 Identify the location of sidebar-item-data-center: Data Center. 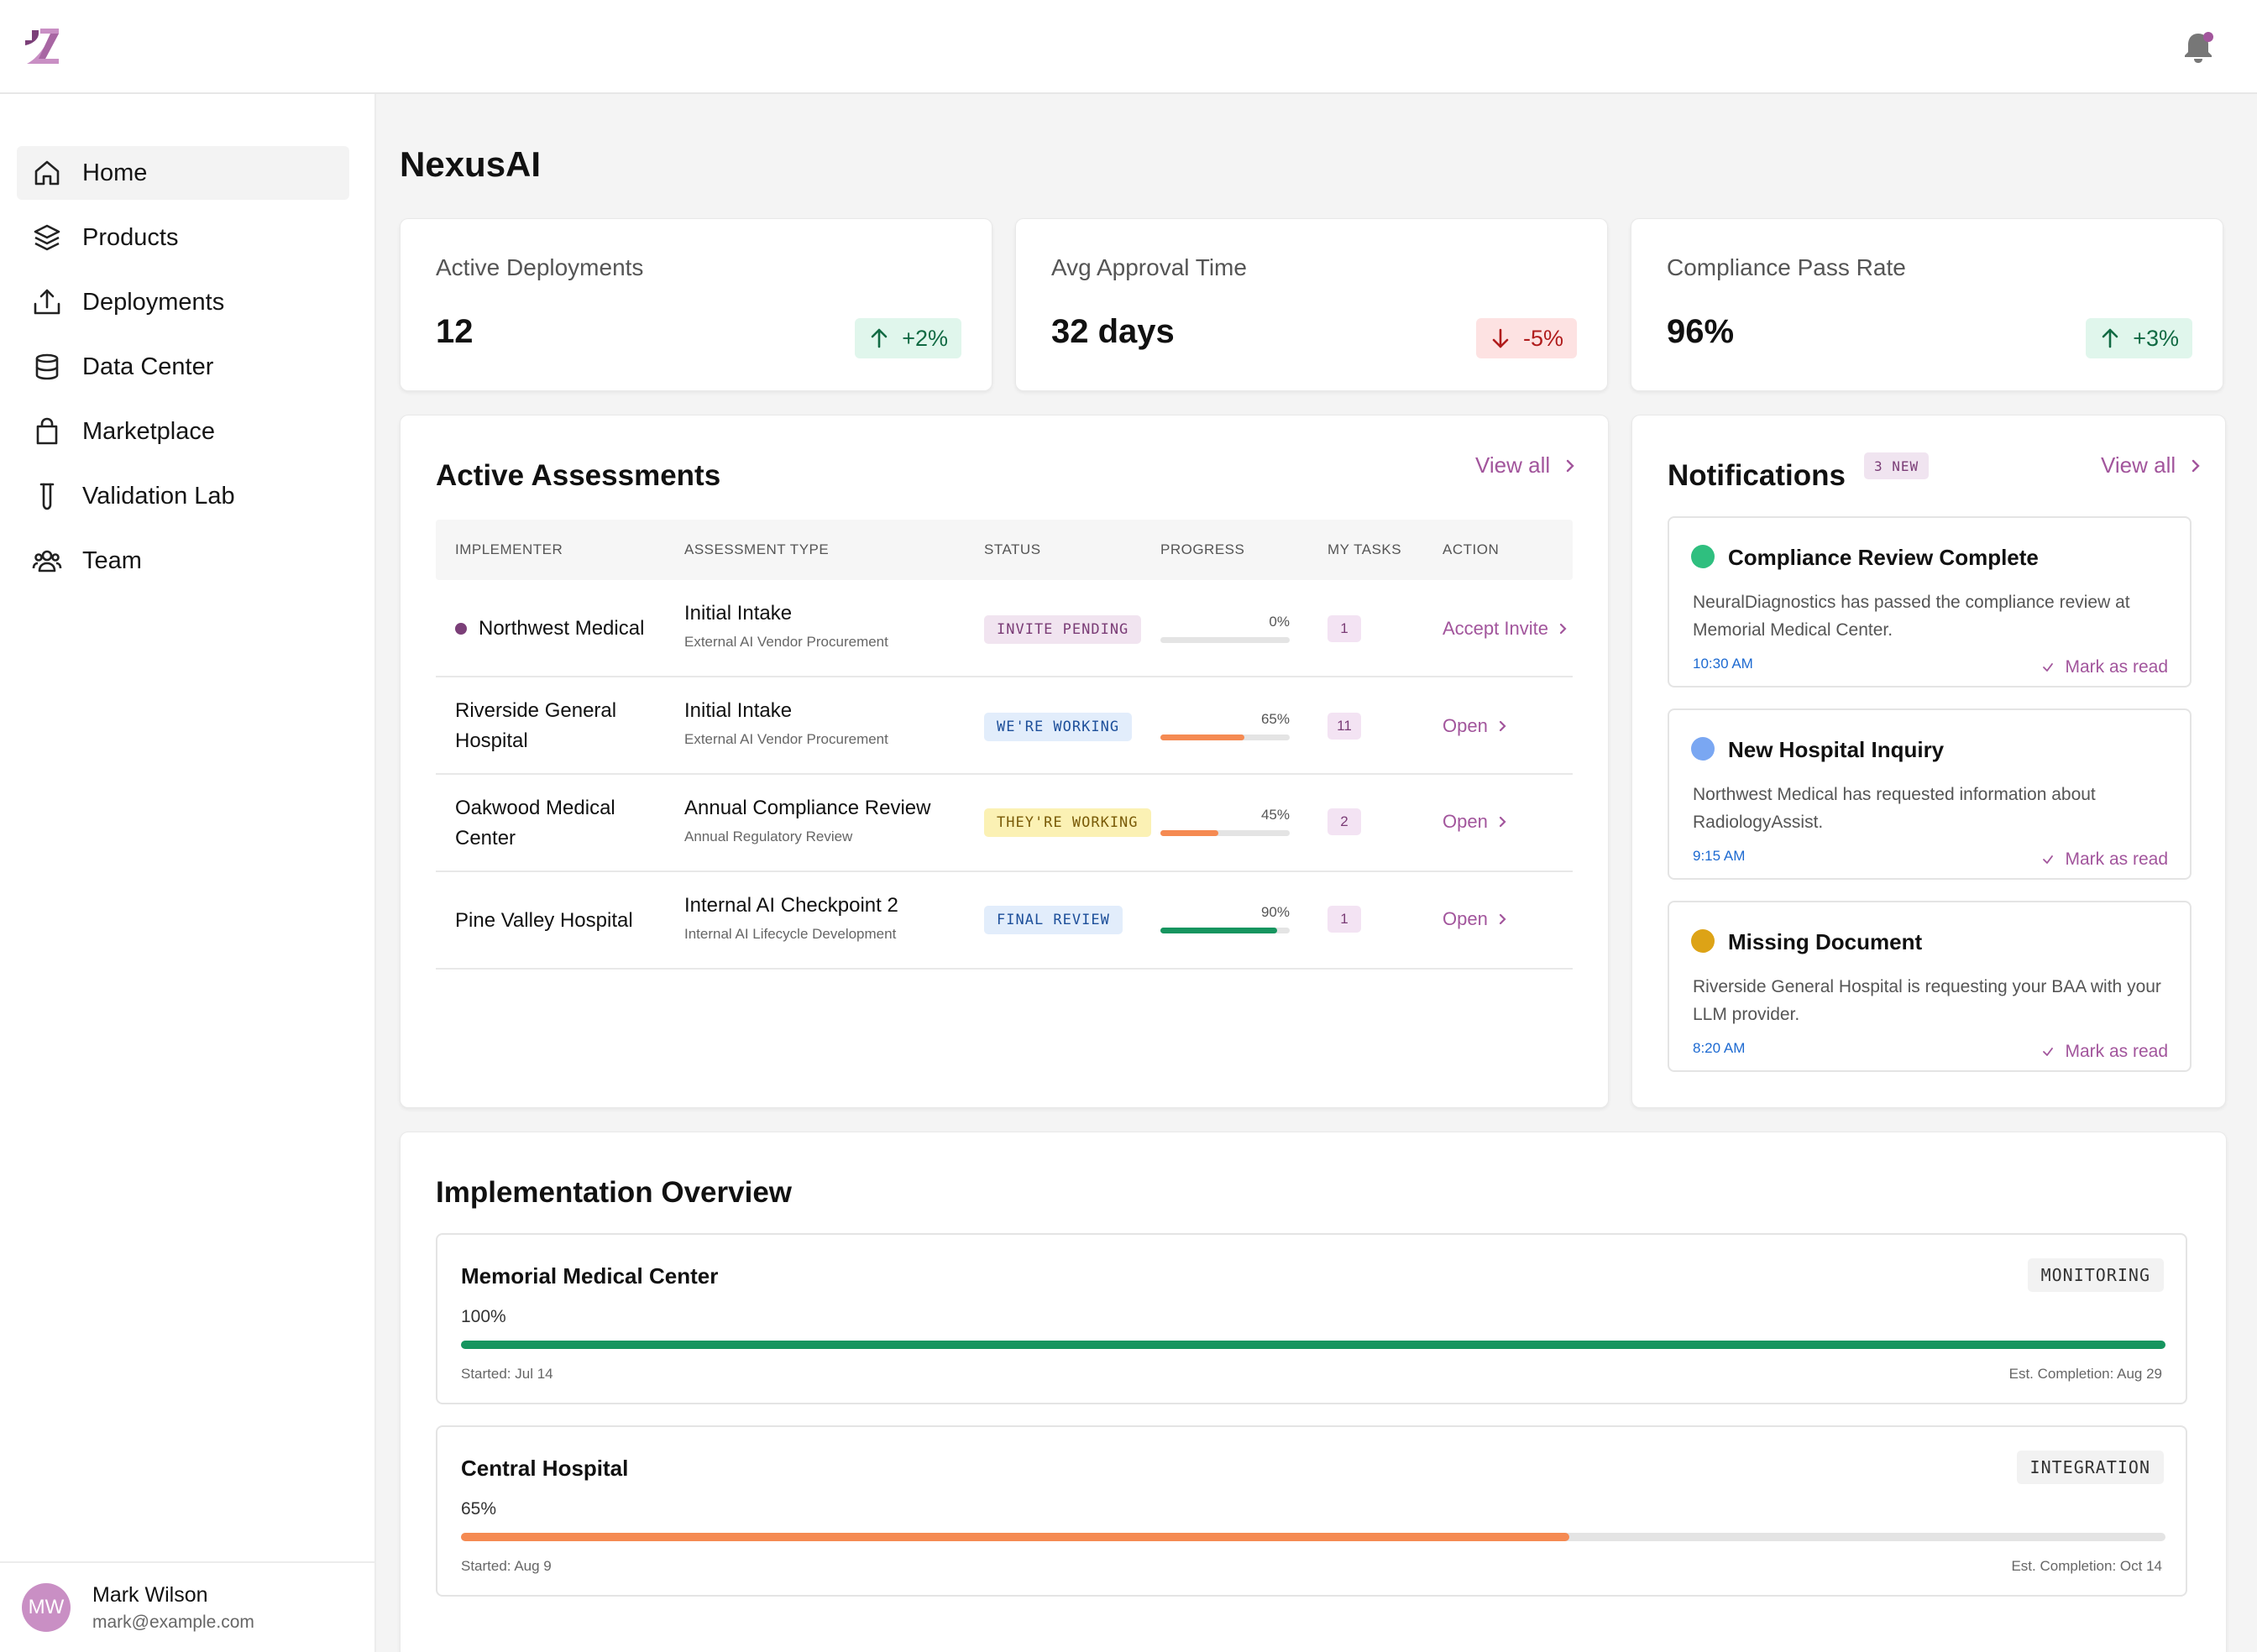
(183, 367).